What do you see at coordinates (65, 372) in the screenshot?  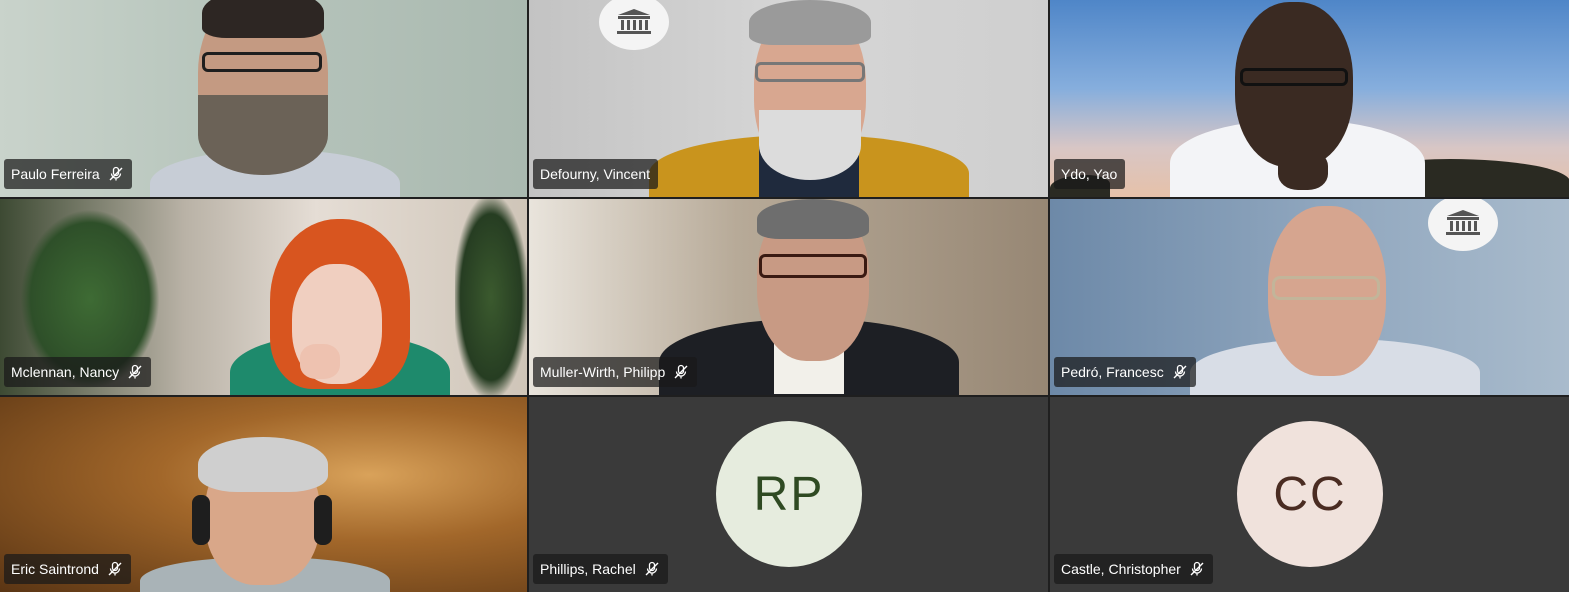 I see `participant-name: Mclennan, Nancy` at bounding box center [65, 372].